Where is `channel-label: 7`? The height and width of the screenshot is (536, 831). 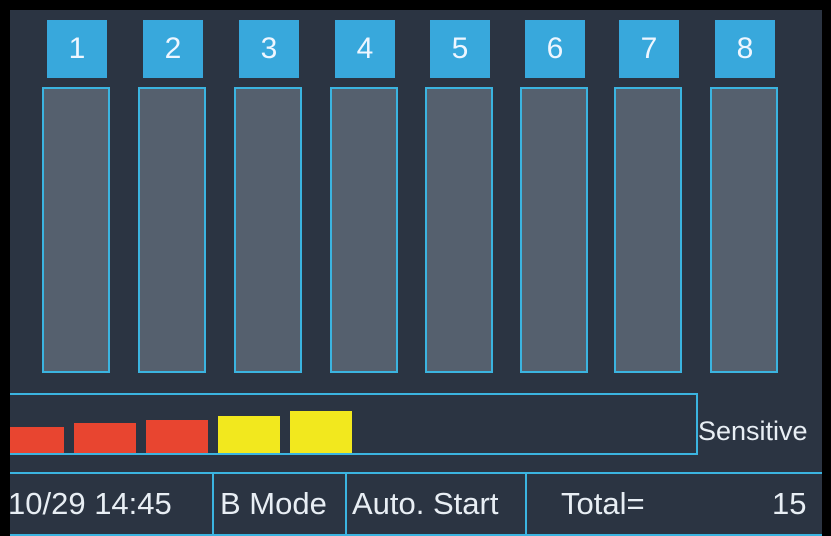
channel-label: 7 is located at coordinates (649, 49).